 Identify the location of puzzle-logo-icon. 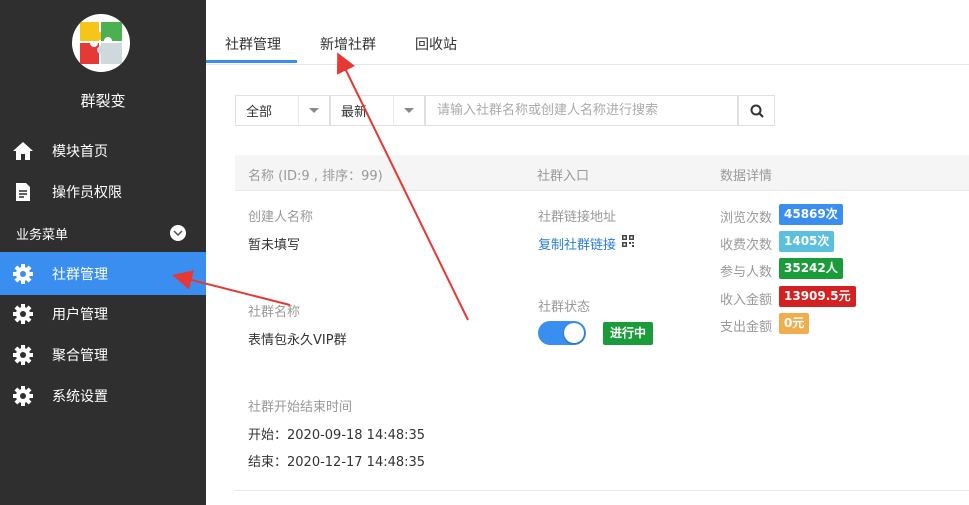
(101, 43).